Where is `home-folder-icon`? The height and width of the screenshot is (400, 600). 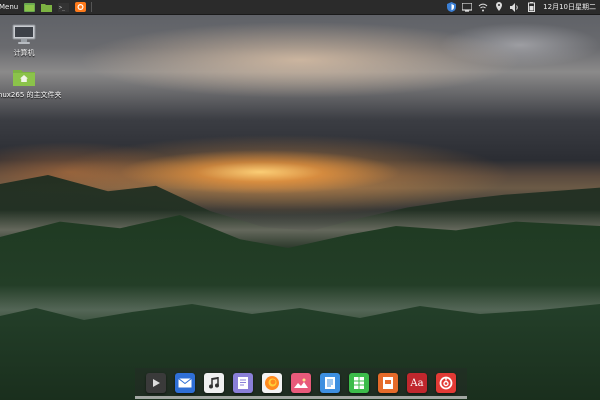 home-folder-icon is located at coordinates (24, 77).